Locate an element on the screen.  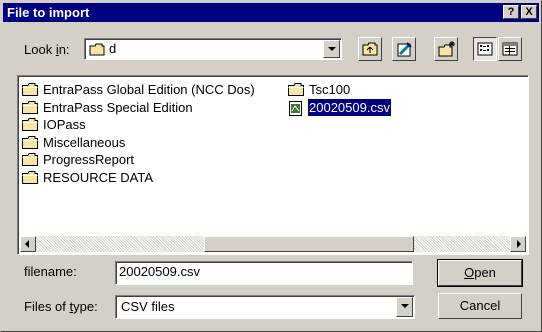
file-type-dropdown: CSV files is located at coordinates (265, 307).